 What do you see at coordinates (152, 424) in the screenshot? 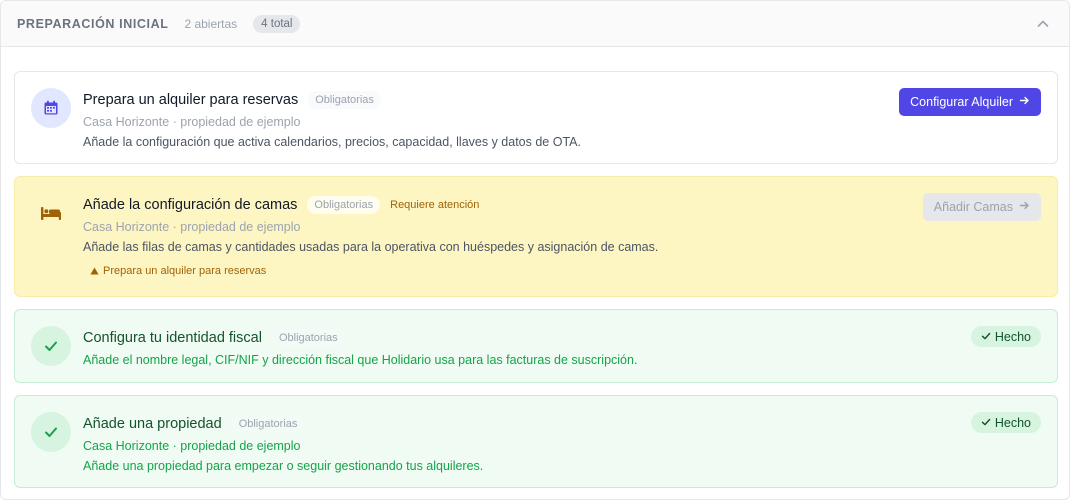
I see `task-title: Añade una propiedad` at bounding box center [152, 424].